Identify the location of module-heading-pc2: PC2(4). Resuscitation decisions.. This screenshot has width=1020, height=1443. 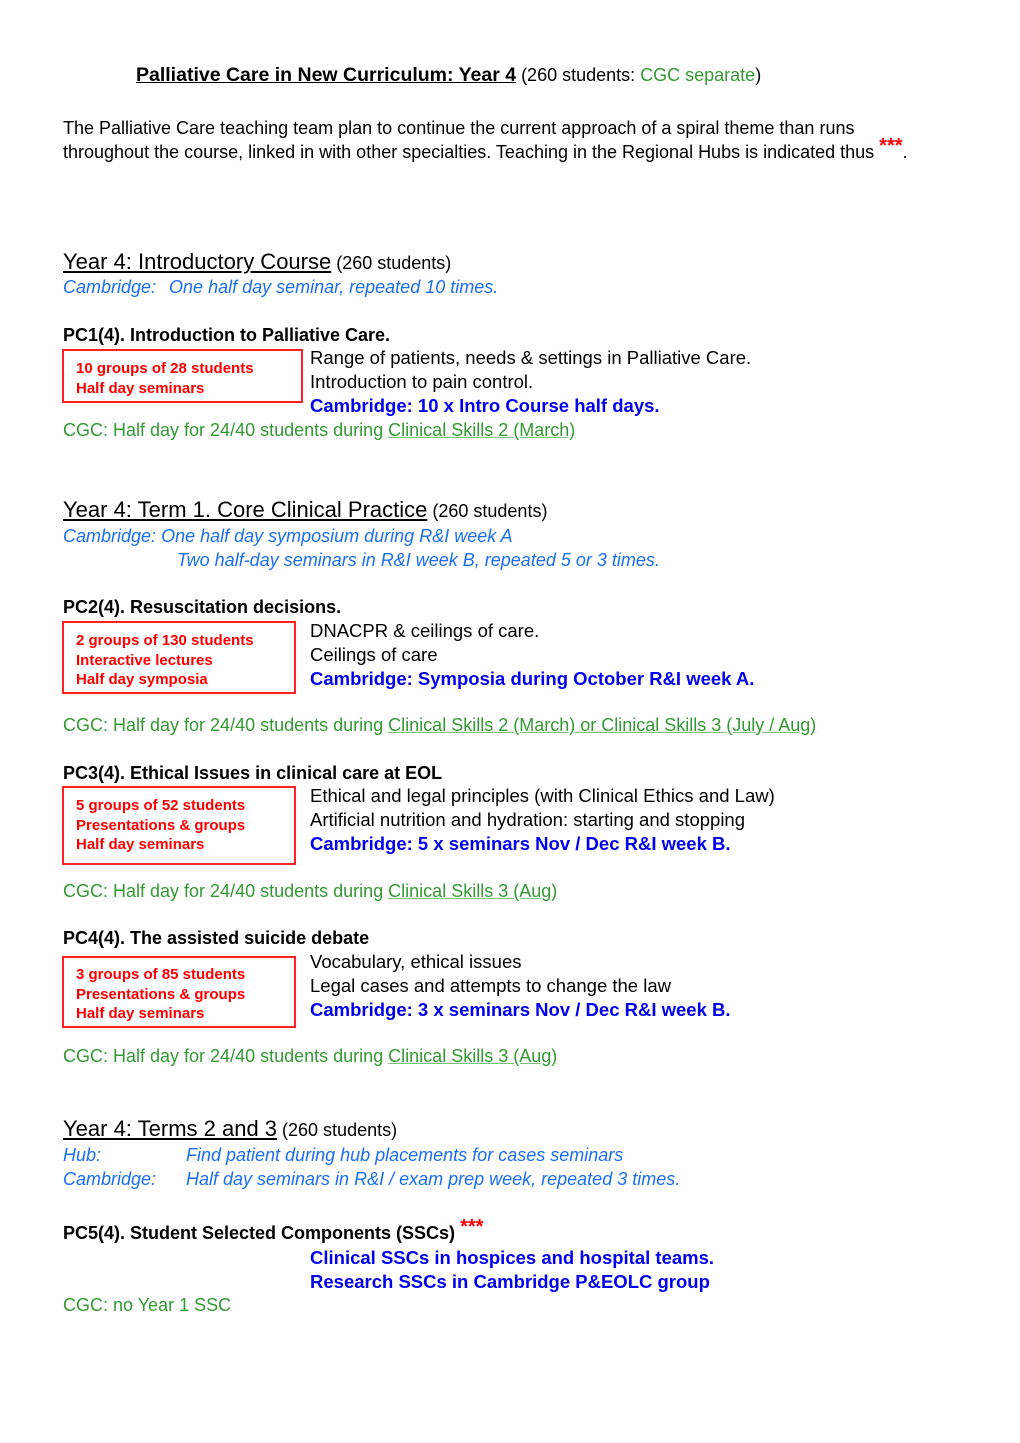
(202, 607).